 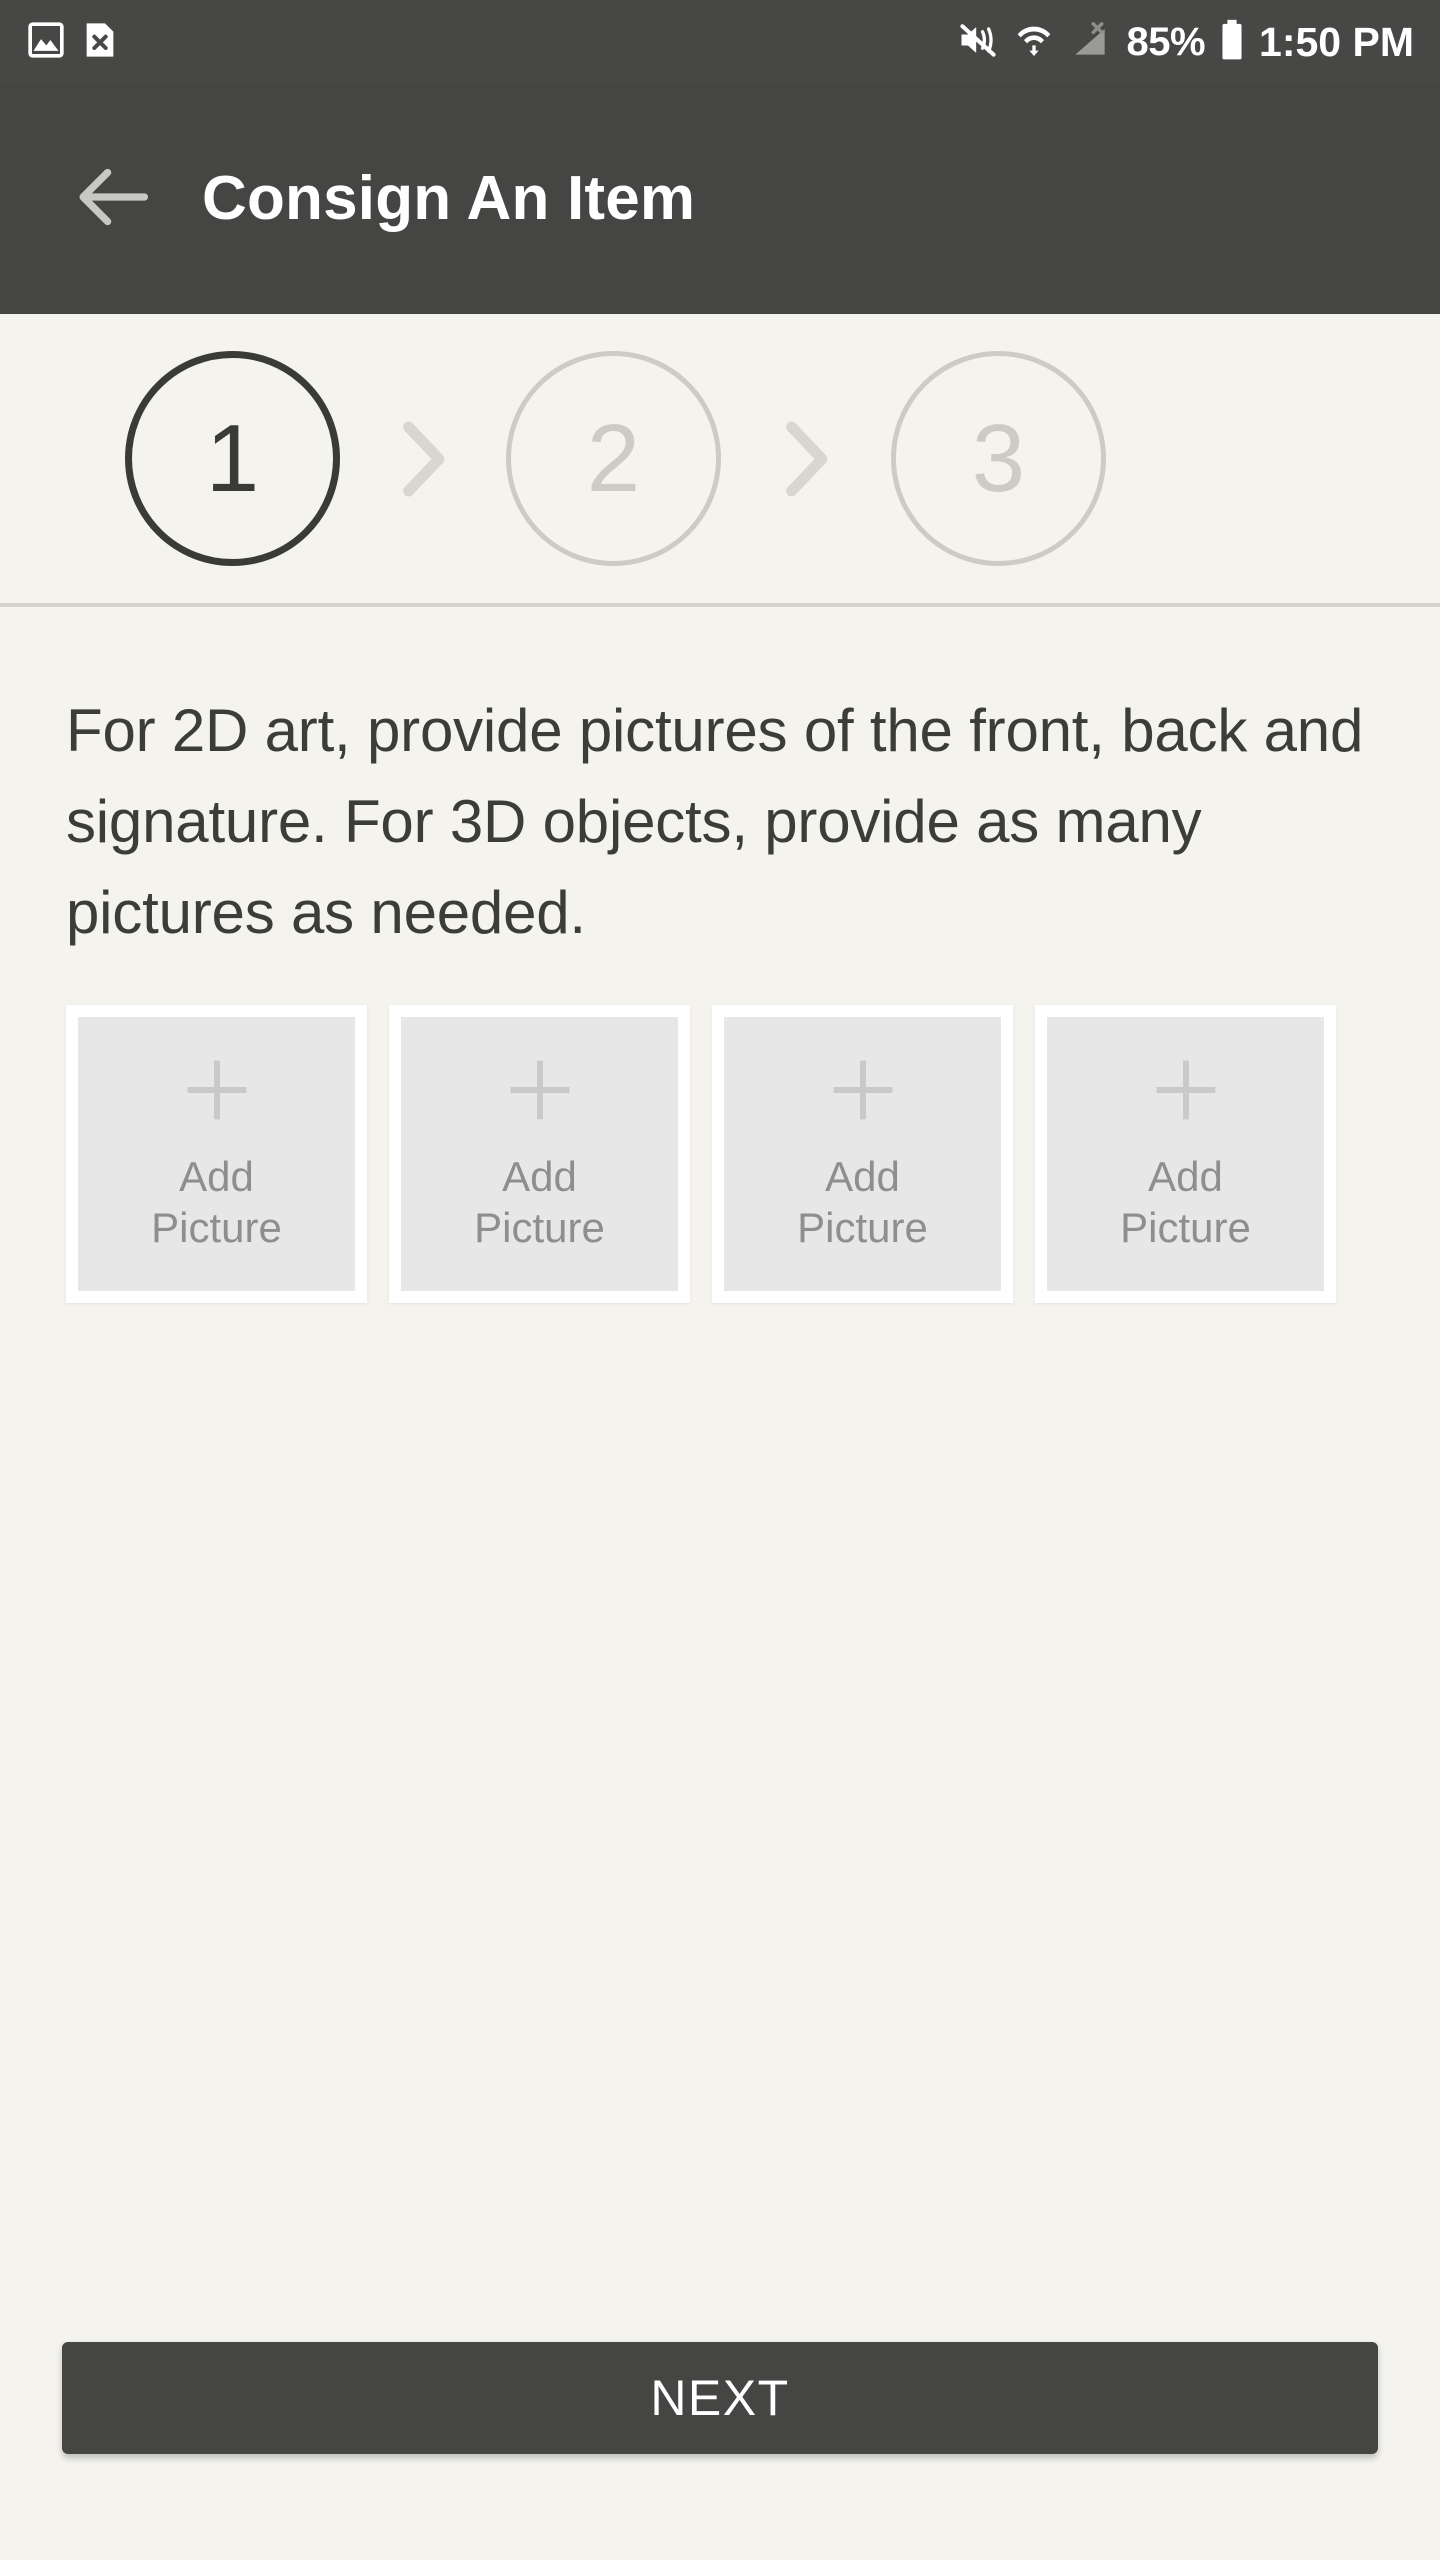 I want to click on stepper: 1 2 3, so click(x=720, y=460).